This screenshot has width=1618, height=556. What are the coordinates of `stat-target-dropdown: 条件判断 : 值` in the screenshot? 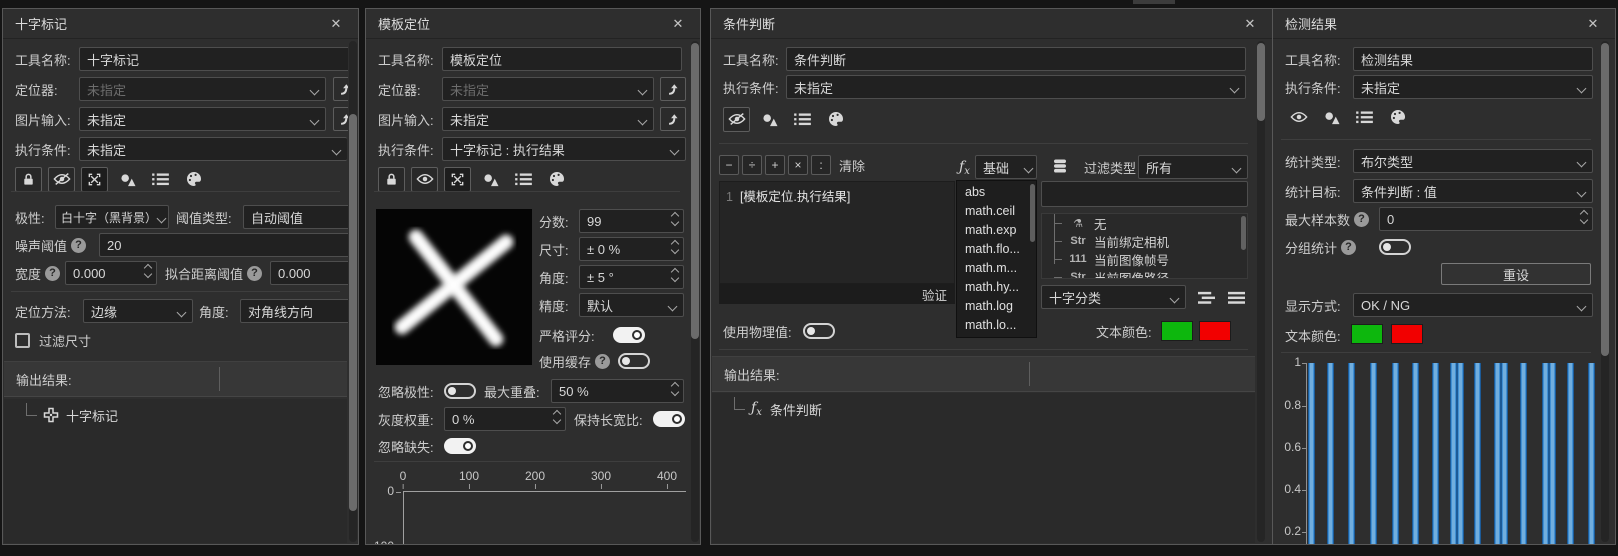 It's located at (1473, 191).